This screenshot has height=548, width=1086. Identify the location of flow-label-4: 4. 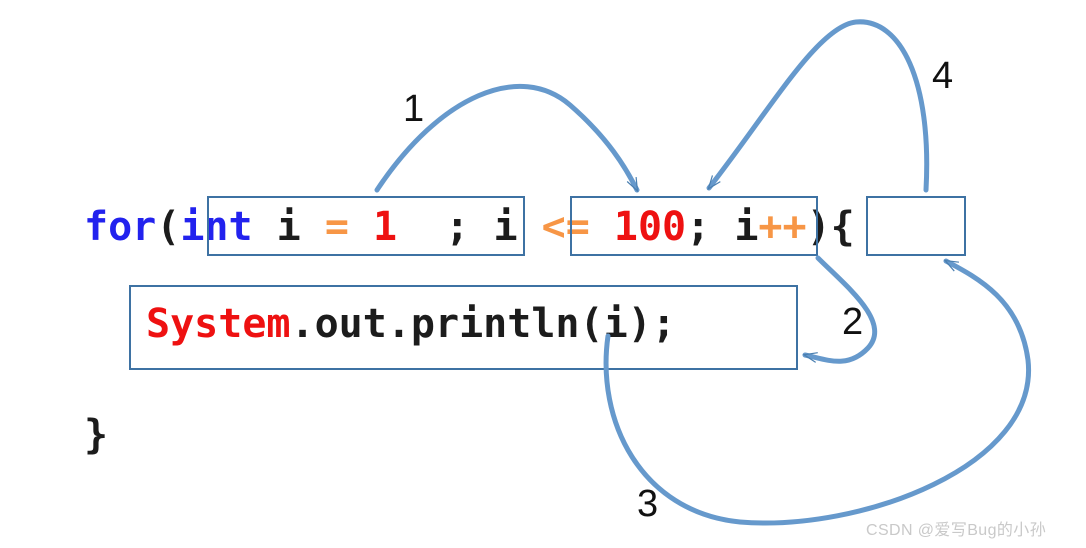
(943, 76).